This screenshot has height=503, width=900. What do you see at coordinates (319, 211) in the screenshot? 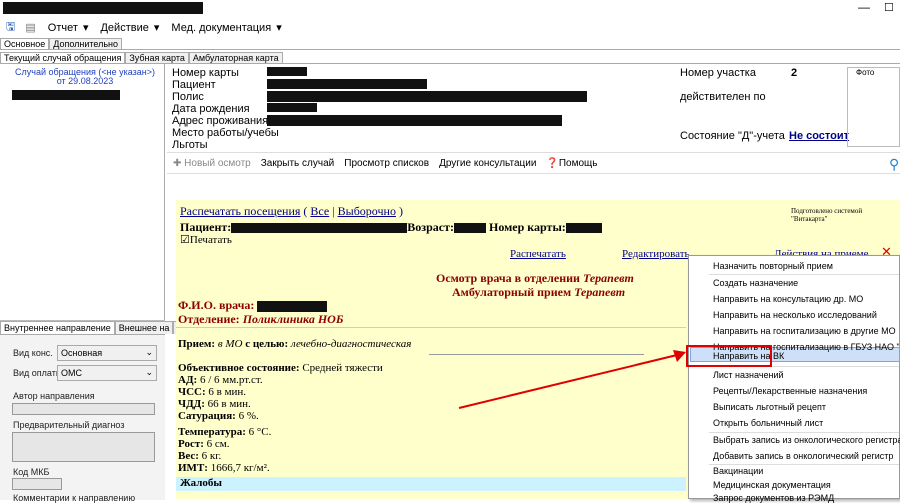
I see `all-link: Все` at bounding box center [319, 211].